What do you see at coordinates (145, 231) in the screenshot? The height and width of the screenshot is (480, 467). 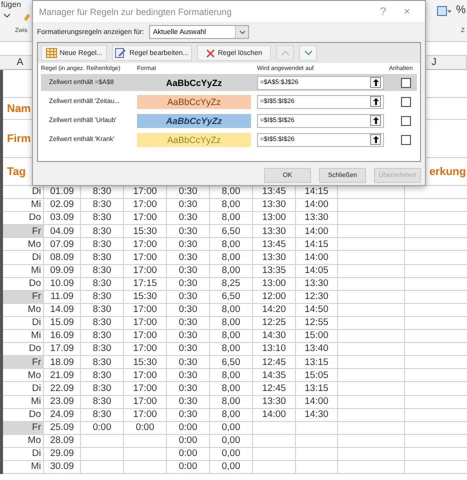 I see `table-cell: 15:30` at bounding box center [145, 231].